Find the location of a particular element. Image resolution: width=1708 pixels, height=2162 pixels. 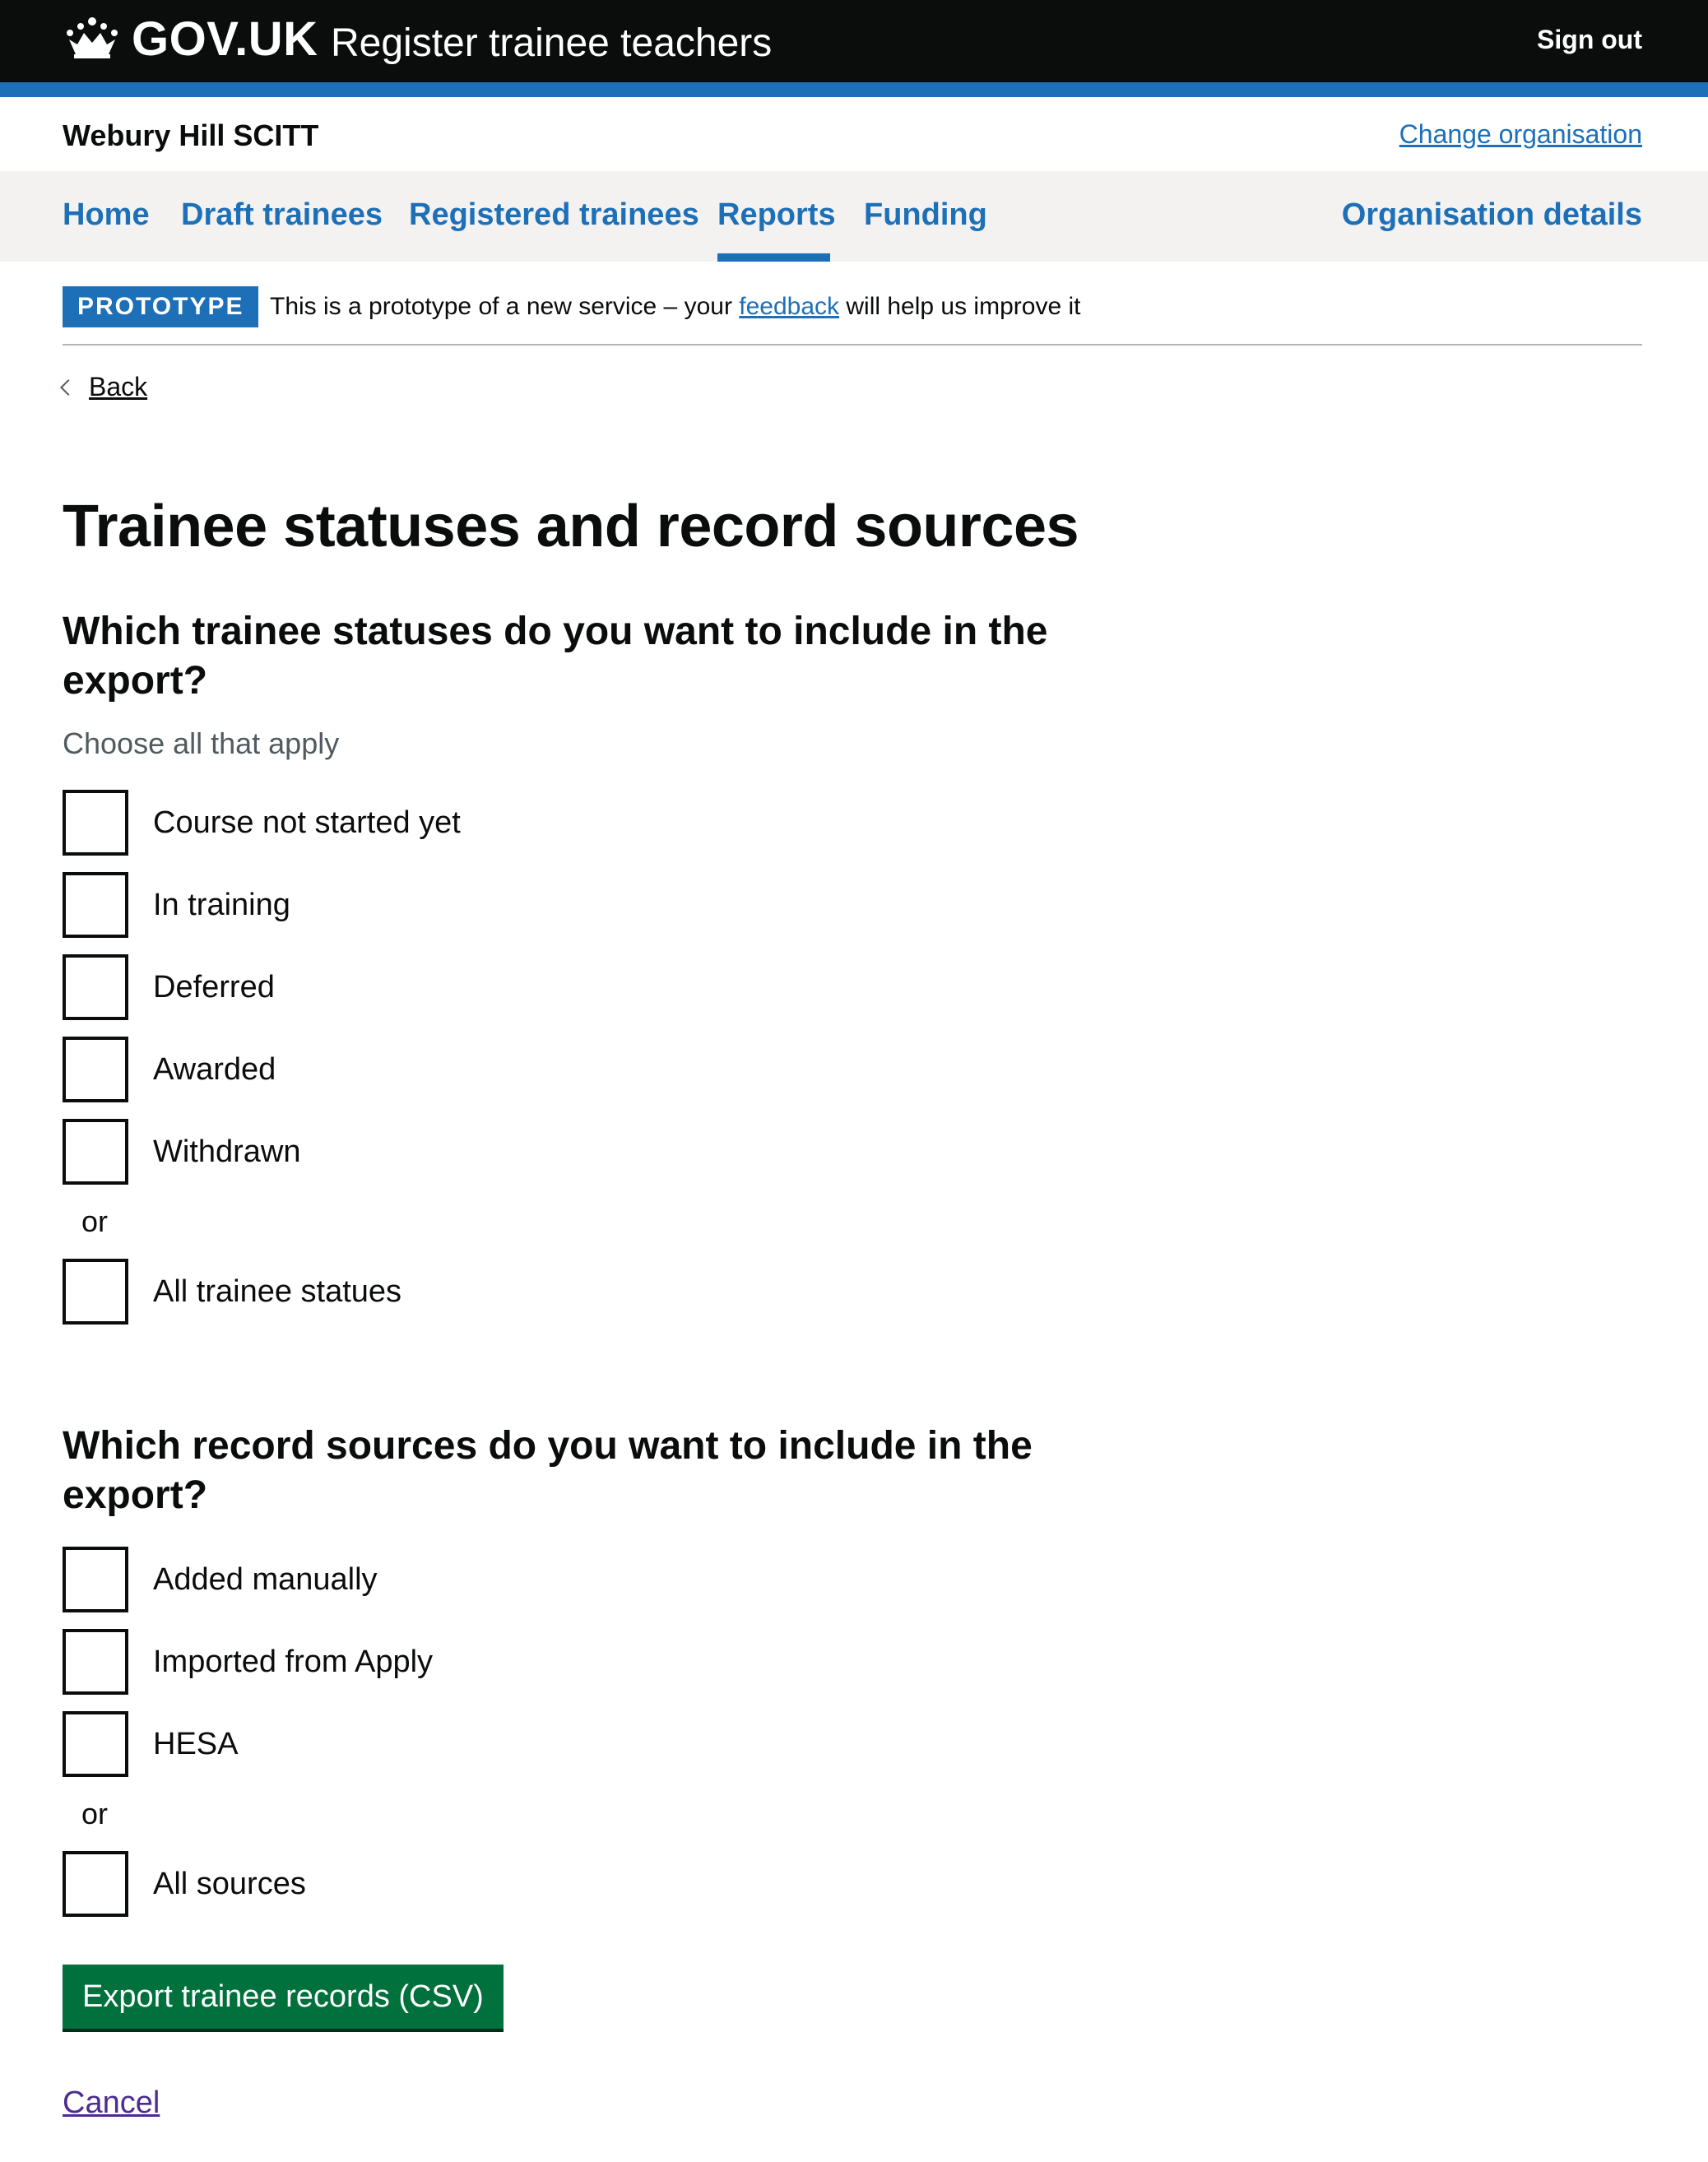

nav-item-home: Home is located at coordinates (106, 215).